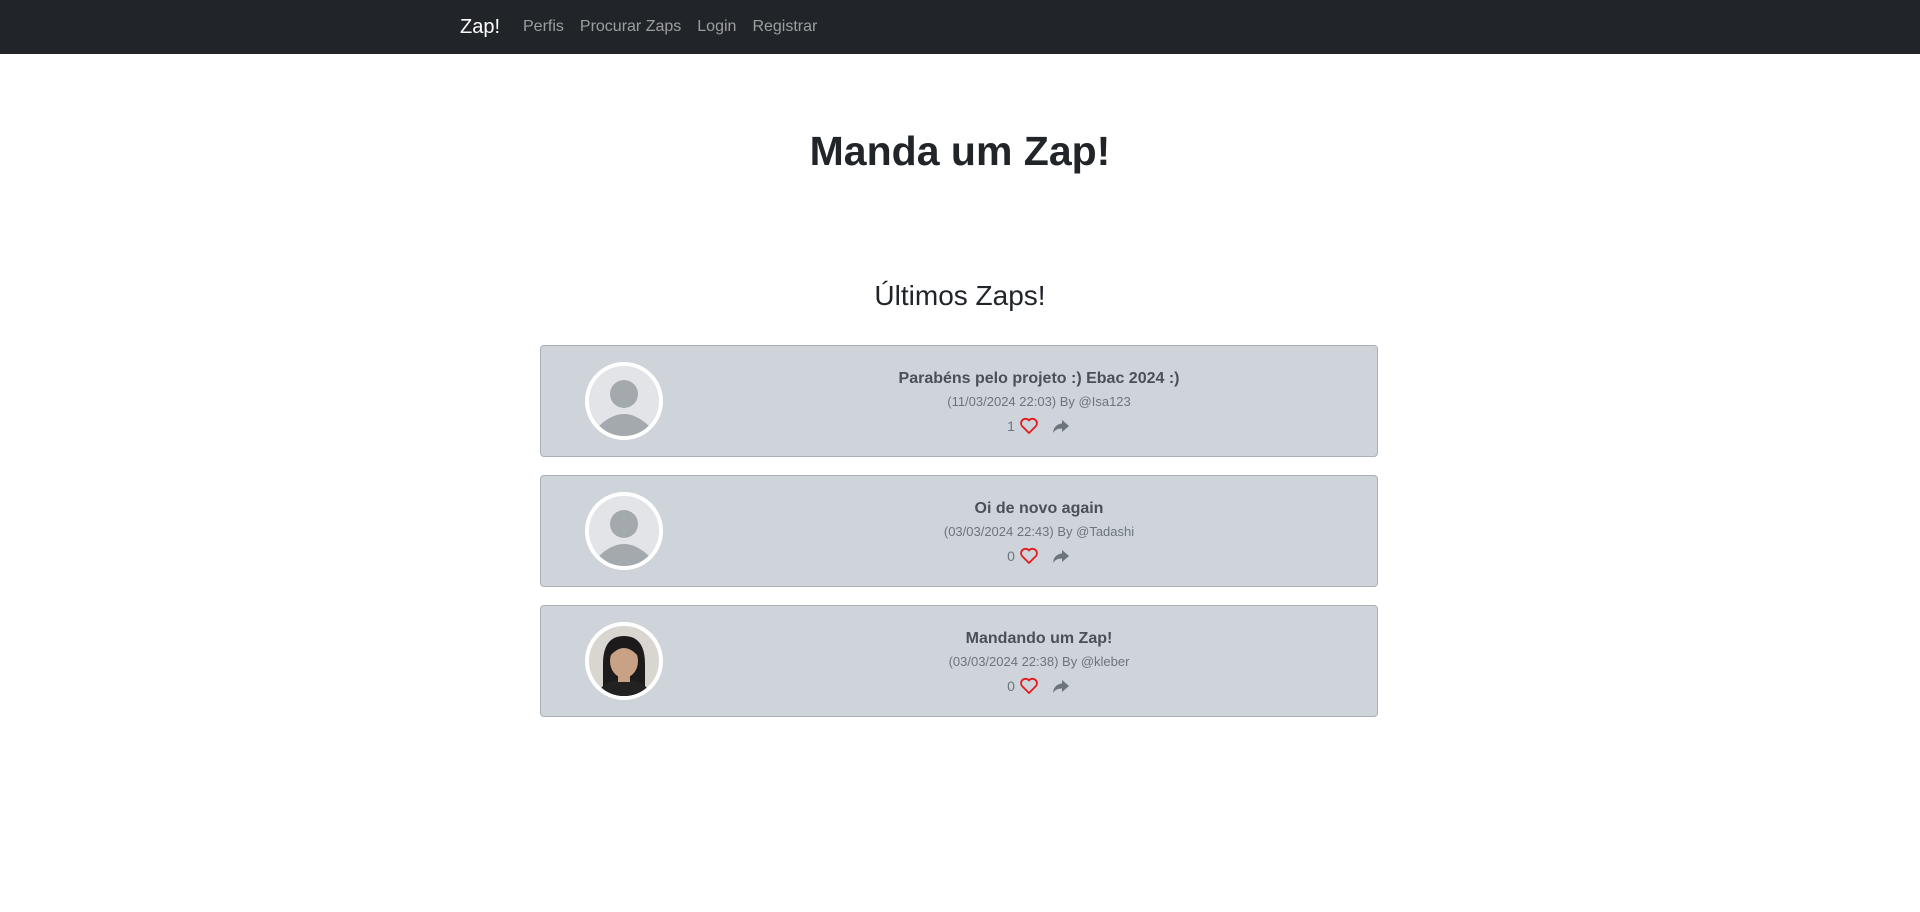 This screenshot has width=1920, height=912. Describe the element at coordinates (960, 151) in the screenshot. I see `page-title: Manda um Zap!` at that location.